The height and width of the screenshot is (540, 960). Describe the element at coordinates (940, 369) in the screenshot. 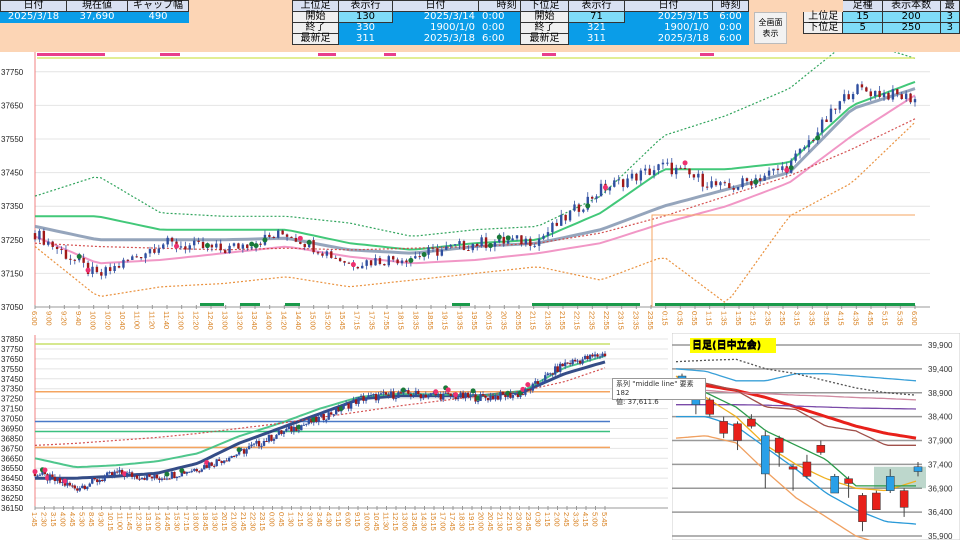

I see `y-tick-label: 39,400` at that location.